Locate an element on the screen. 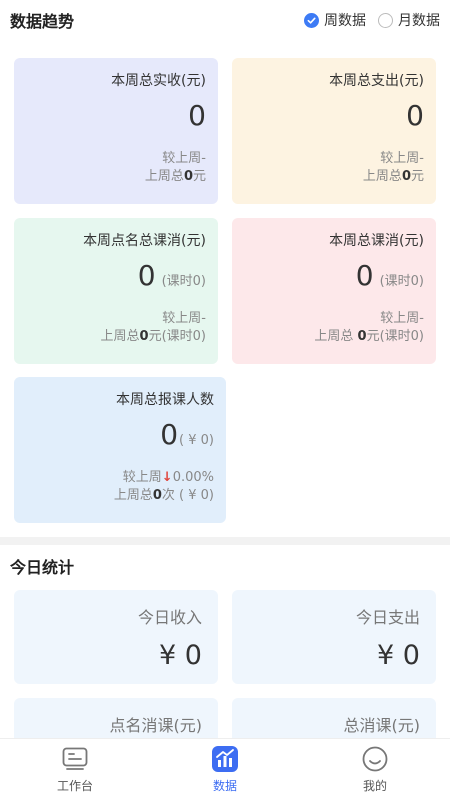 The height and width of the screenshot is (800, 450). rollcall-compare: 较上周- 上周总0元(课时0) is located at coordinates (116, 327).